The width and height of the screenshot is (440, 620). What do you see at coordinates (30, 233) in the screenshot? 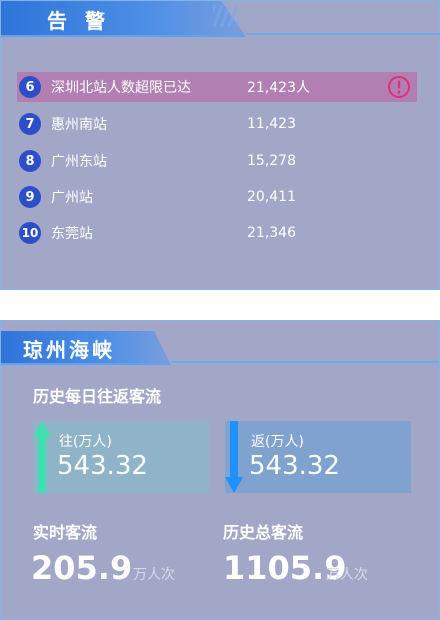
I see `rank-badge: 10` at bounding box center [30, 233].